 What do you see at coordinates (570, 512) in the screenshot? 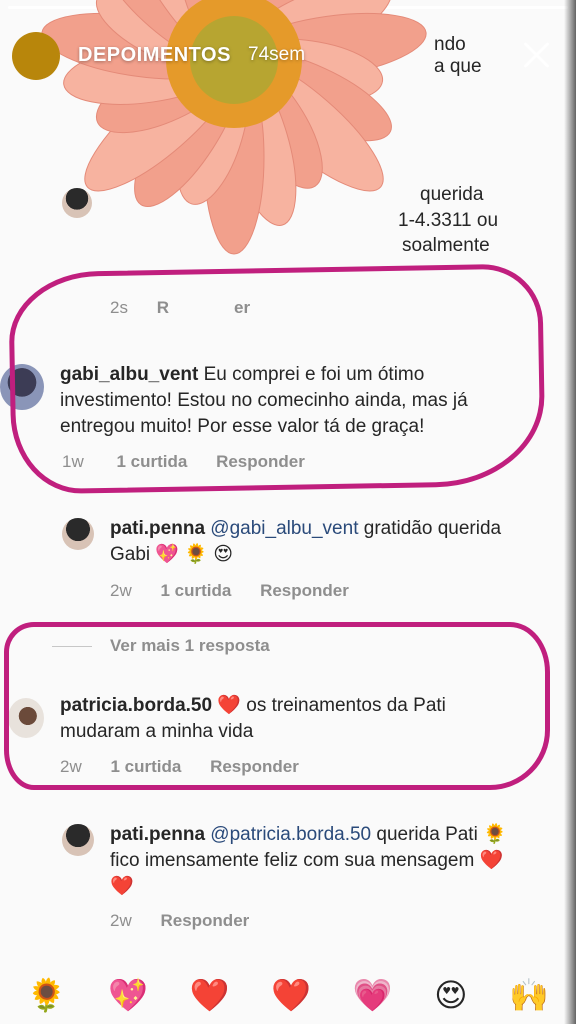
I see `screen-edge-shadow` at bounding box center [570, 512].